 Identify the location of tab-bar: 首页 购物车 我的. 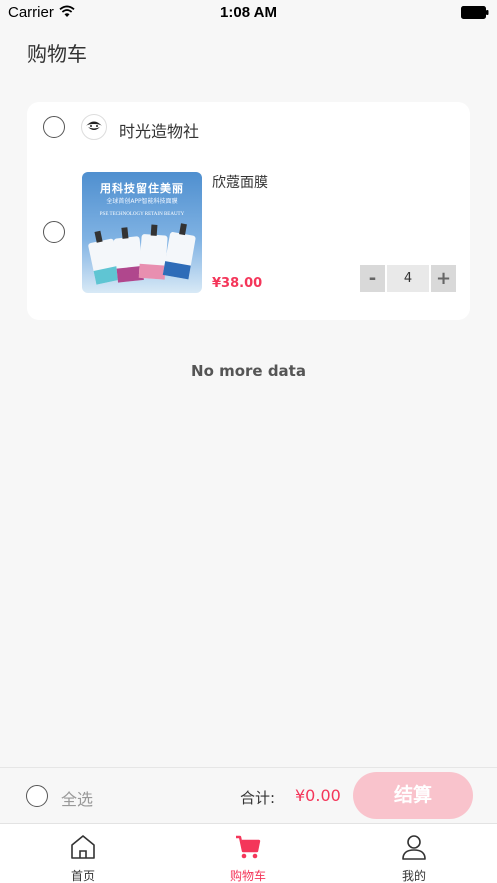
(248, 853).